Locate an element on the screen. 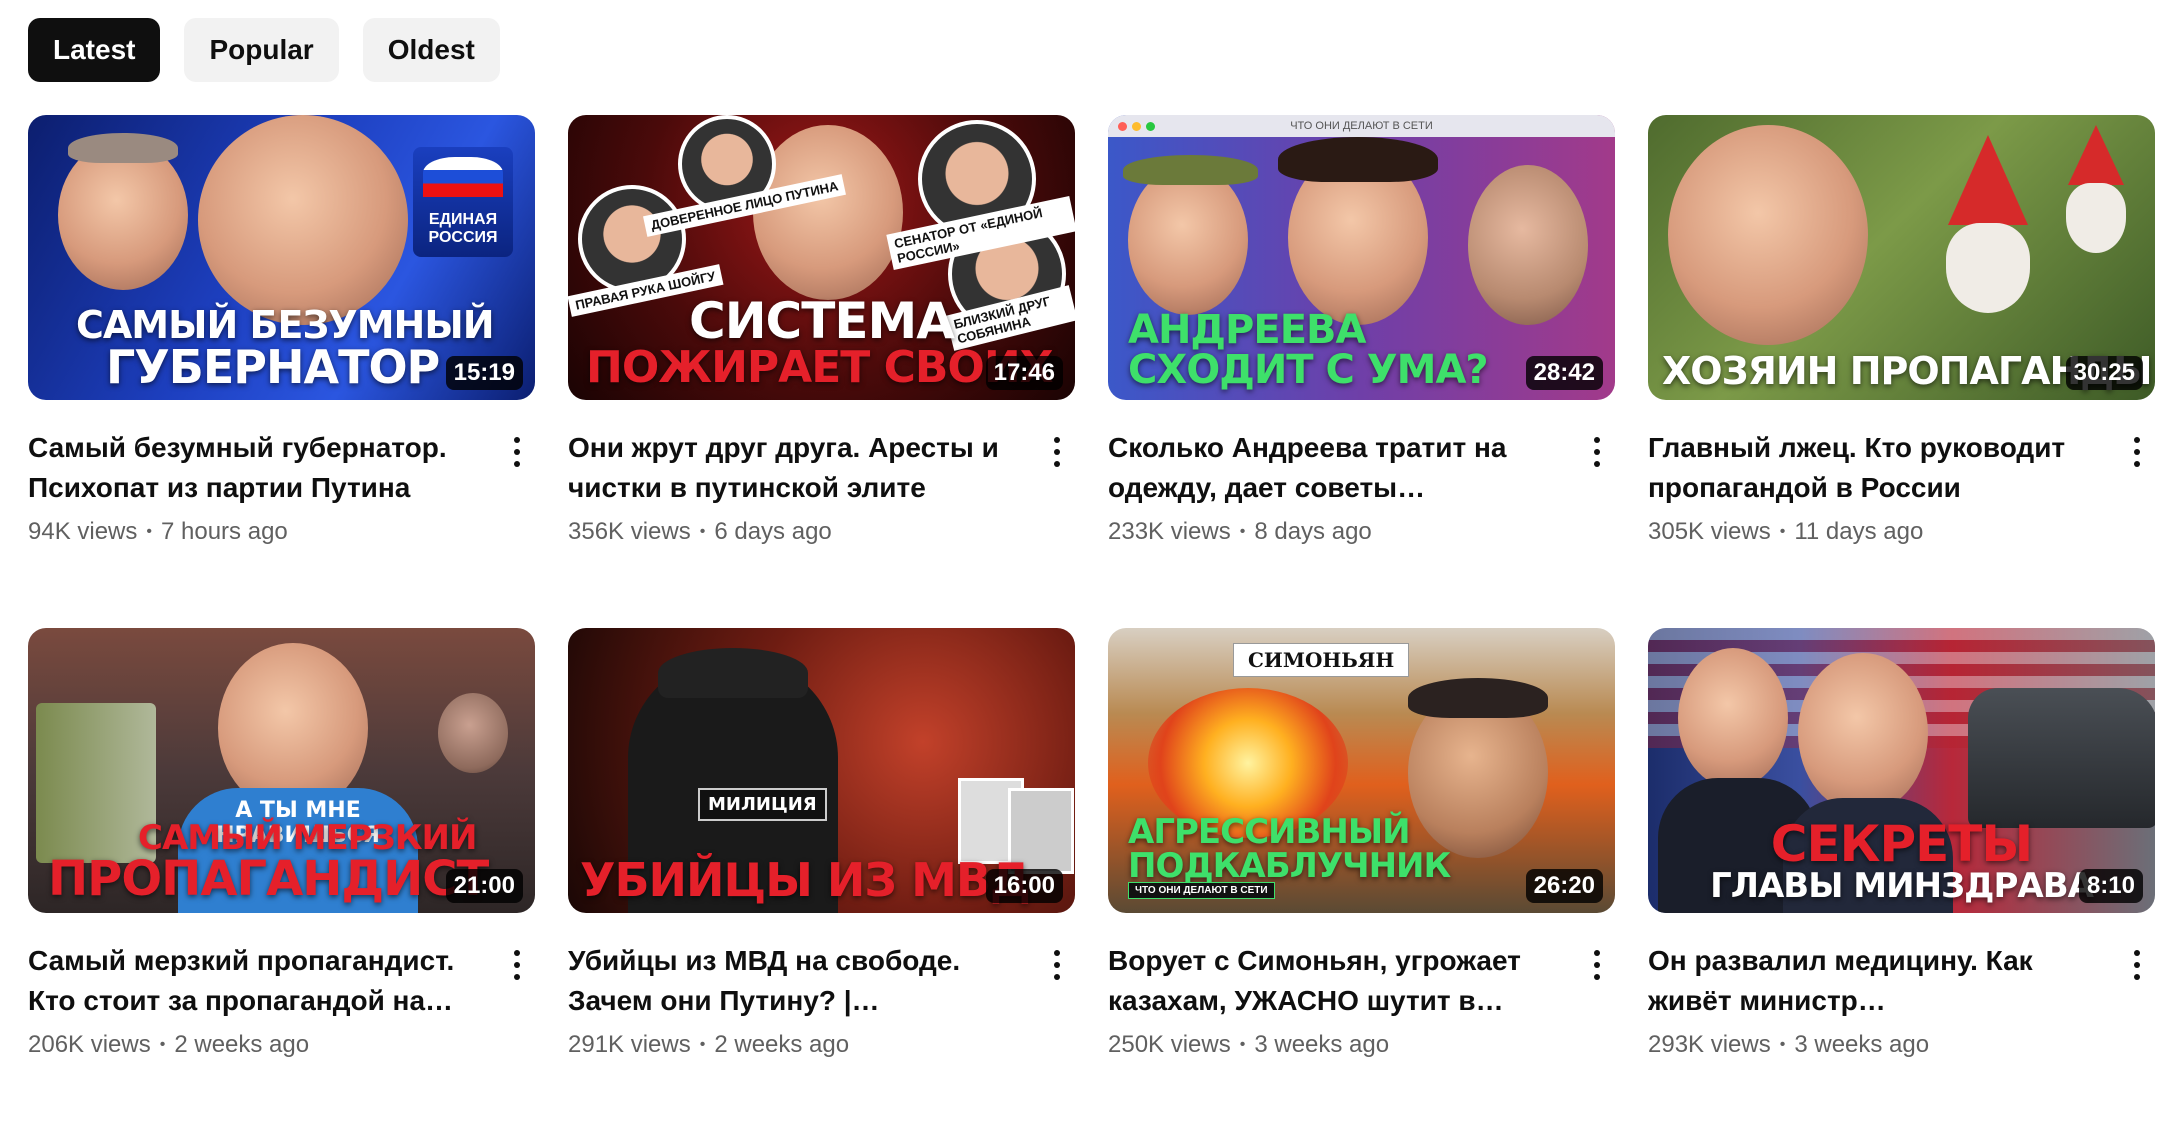 This screenshot has height=1122, width=2176. video-stats: 233K views • 8 days ago is located at coordinates (1338, 532).